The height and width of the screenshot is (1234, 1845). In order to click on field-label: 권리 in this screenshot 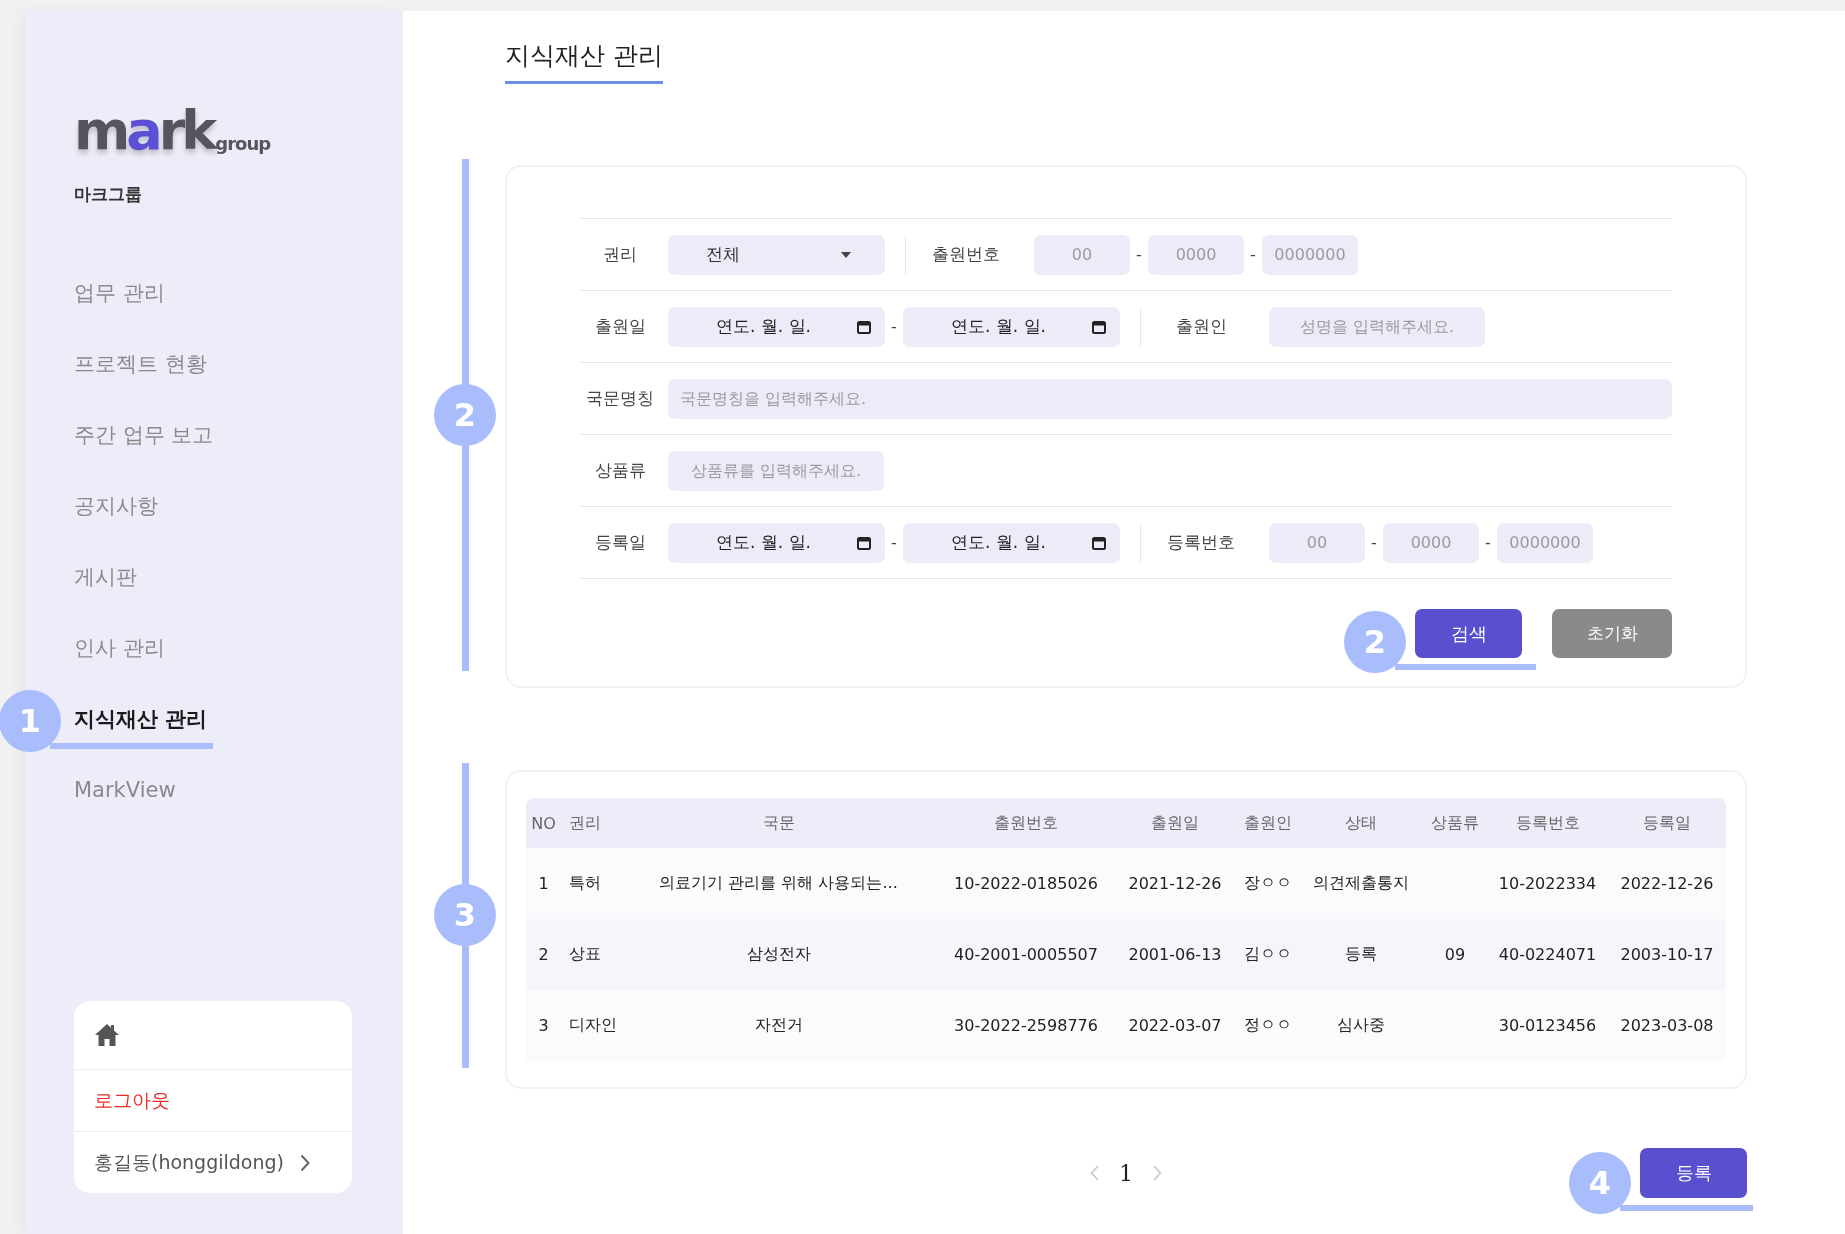, I will do `click(620, 254)`.